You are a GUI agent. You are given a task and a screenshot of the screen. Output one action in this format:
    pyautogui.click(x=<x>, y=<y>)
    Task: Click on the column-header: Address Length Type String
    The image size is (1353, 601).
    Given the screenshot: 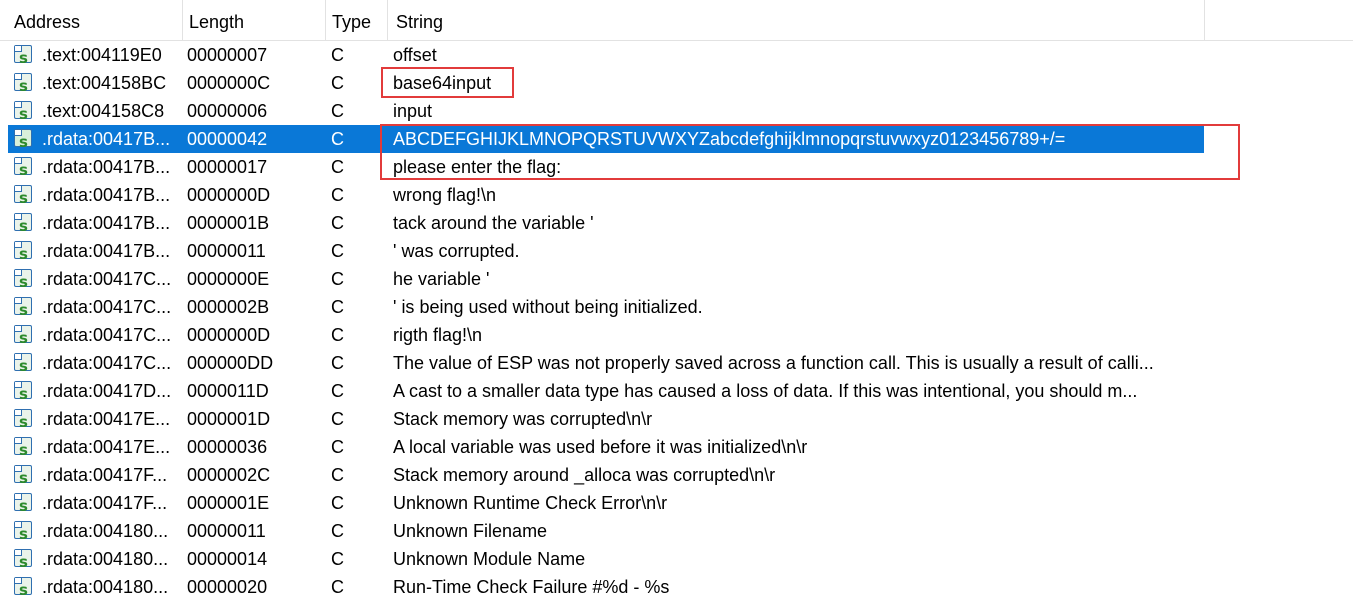 What is the action you would take?
    pyautogui.click(x=676, y=20)
    